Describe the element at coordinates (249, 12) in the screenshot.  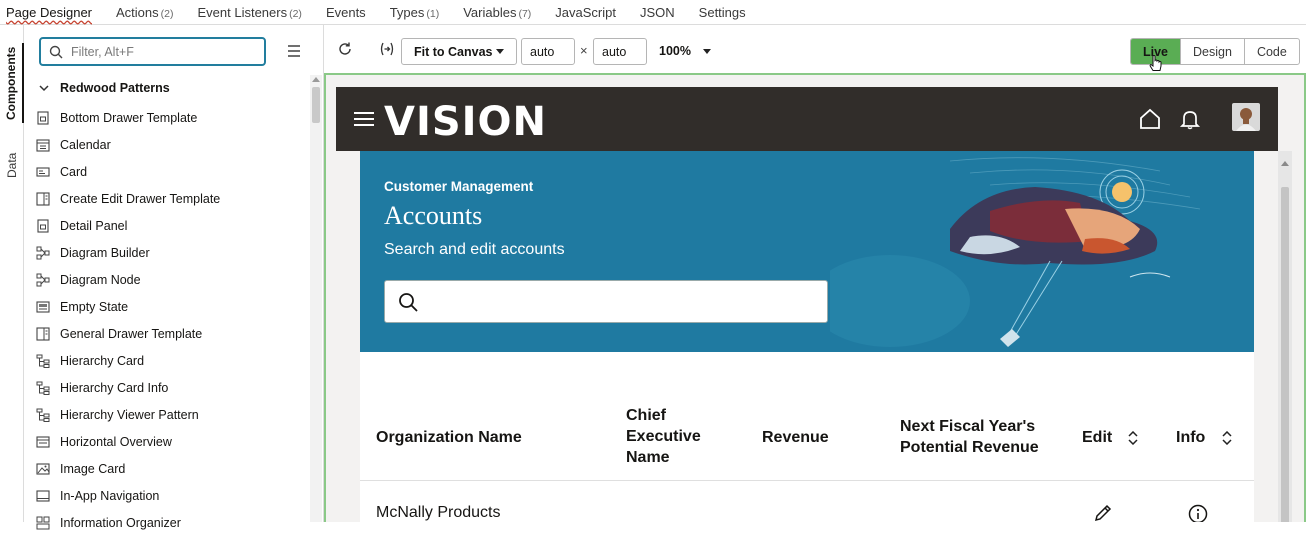
I see `tab-event-listeners: Event Listeners (2)` at that location.